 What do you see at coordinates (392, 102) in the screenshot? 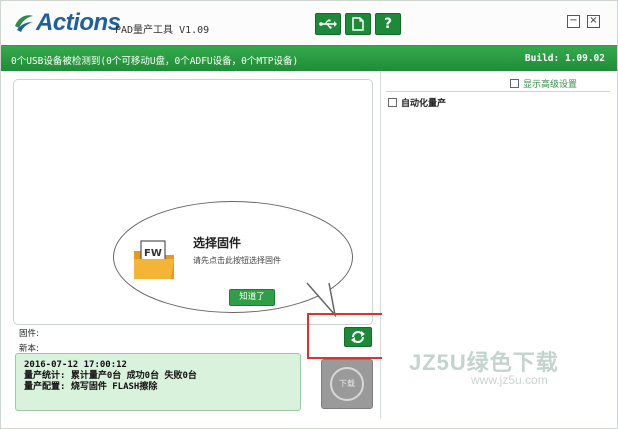
I see `auto-production-checkbox` at bounding box center [392, 102].